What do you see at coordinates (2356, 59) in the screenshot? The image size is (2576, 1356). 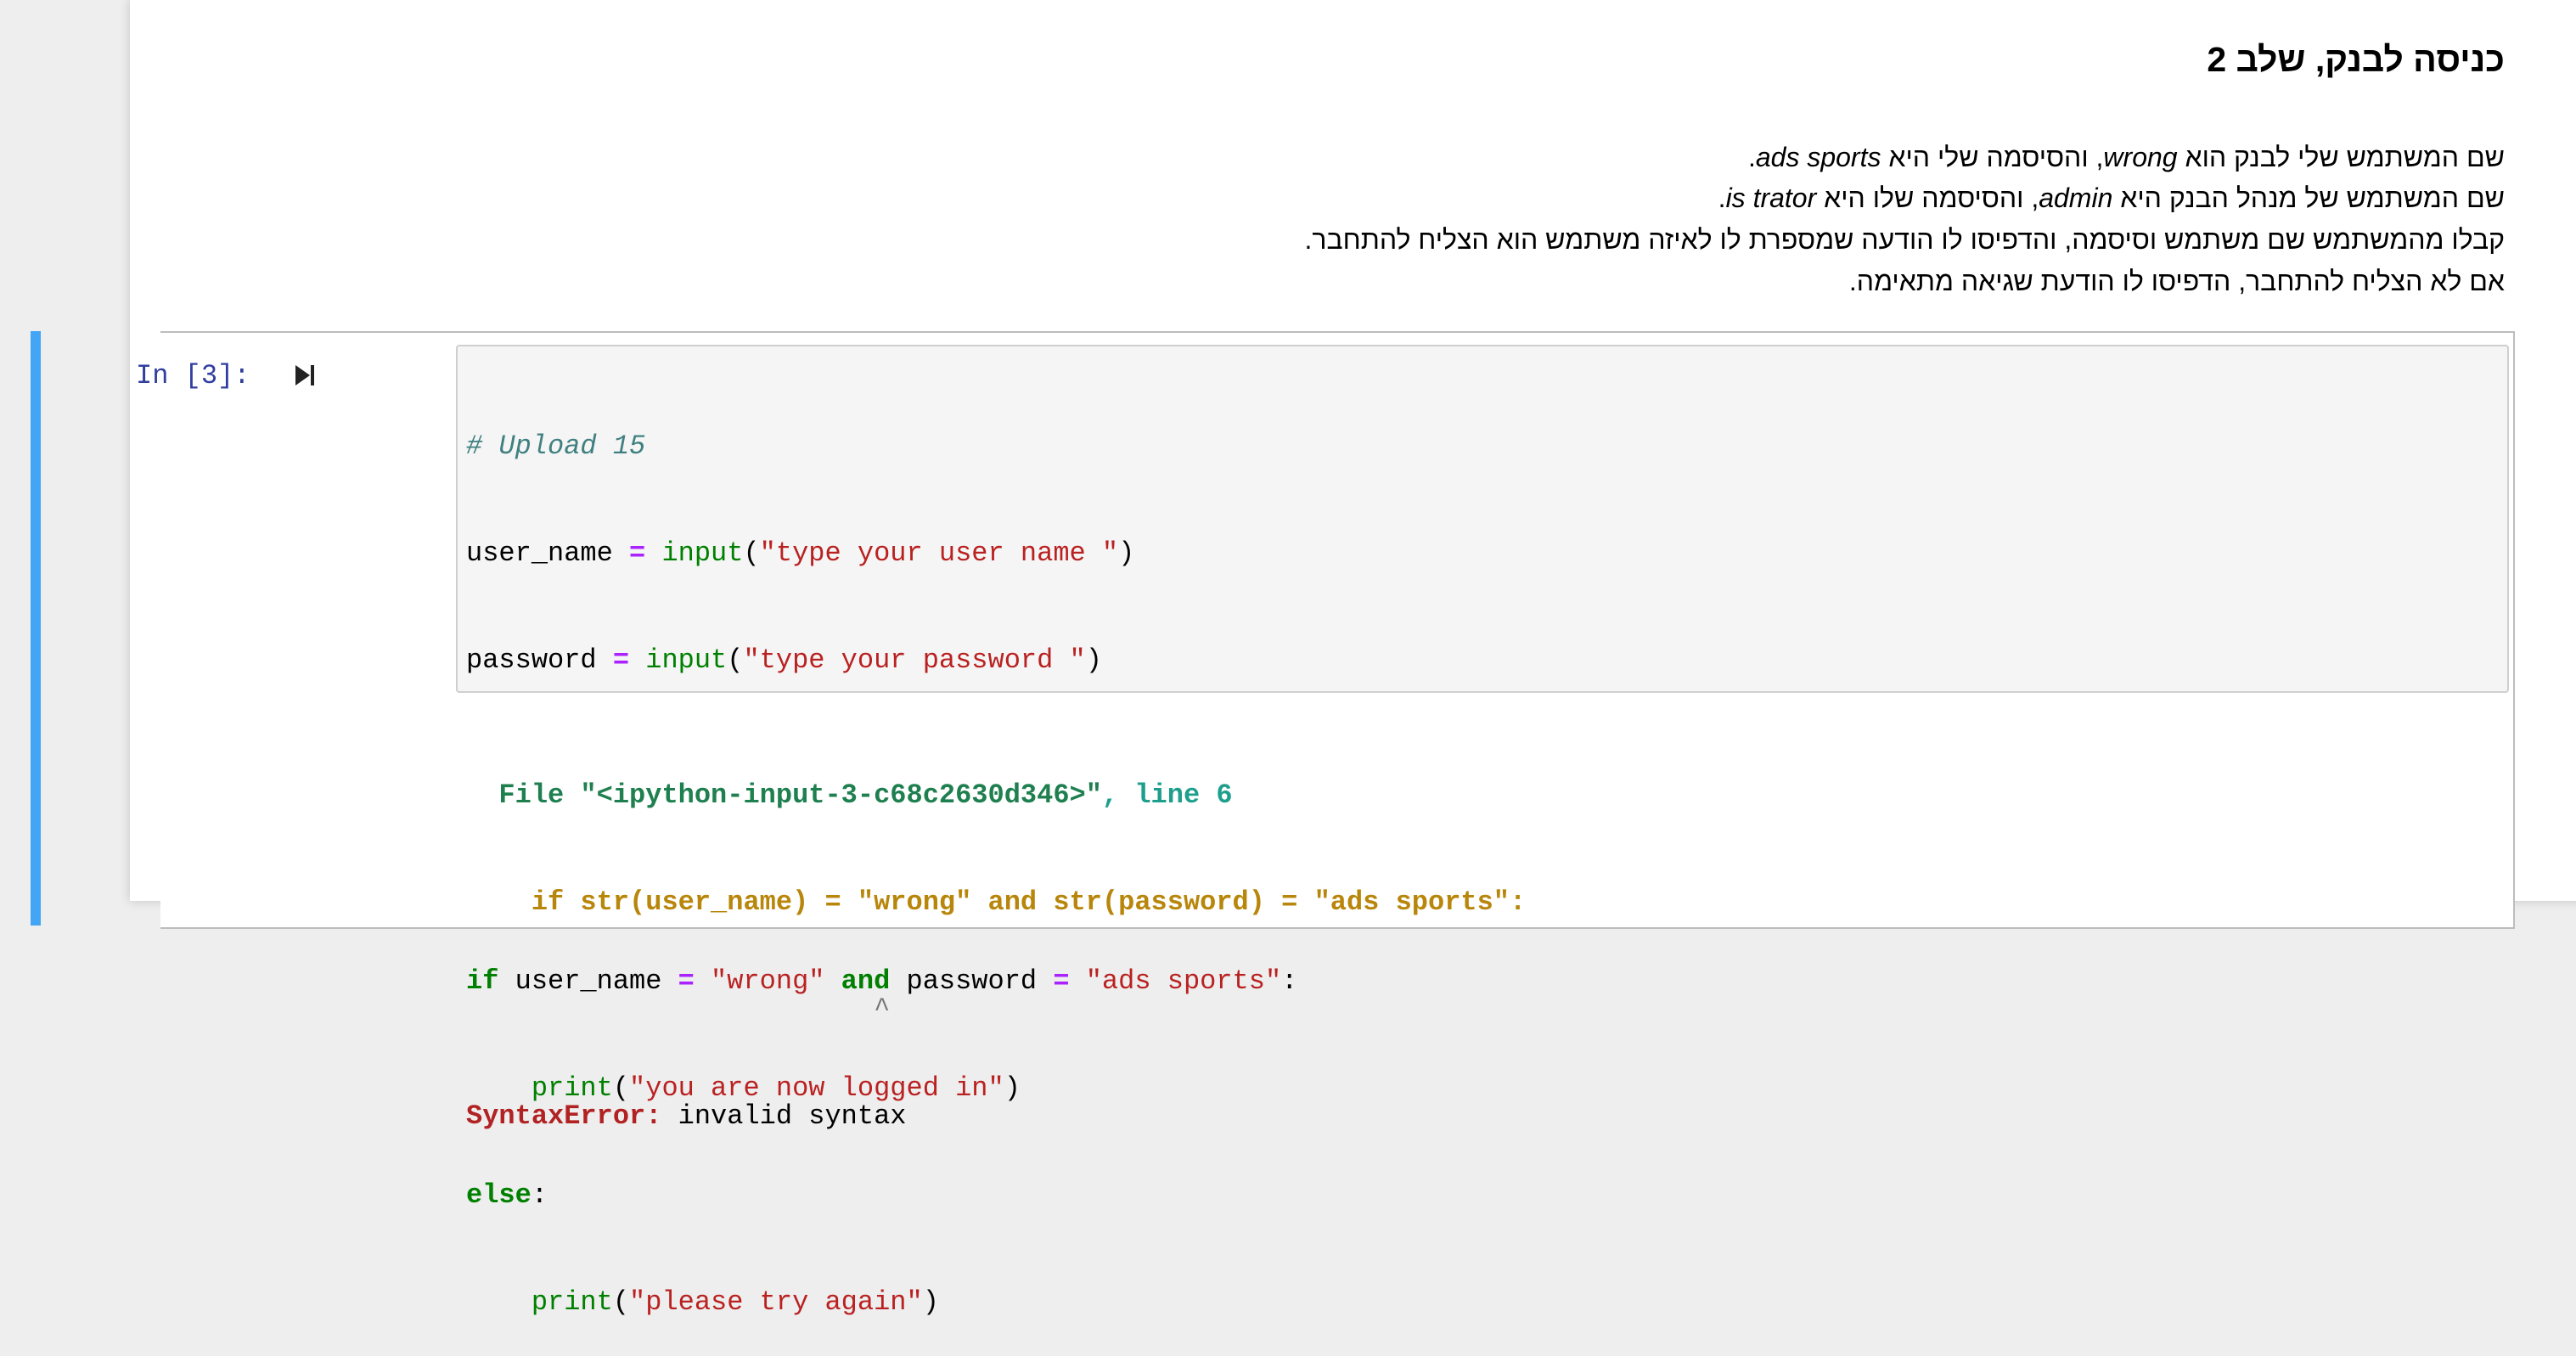 I see `markdown-title: כניסה לבנק, שלב 2` at bounding box center [2356, 59].